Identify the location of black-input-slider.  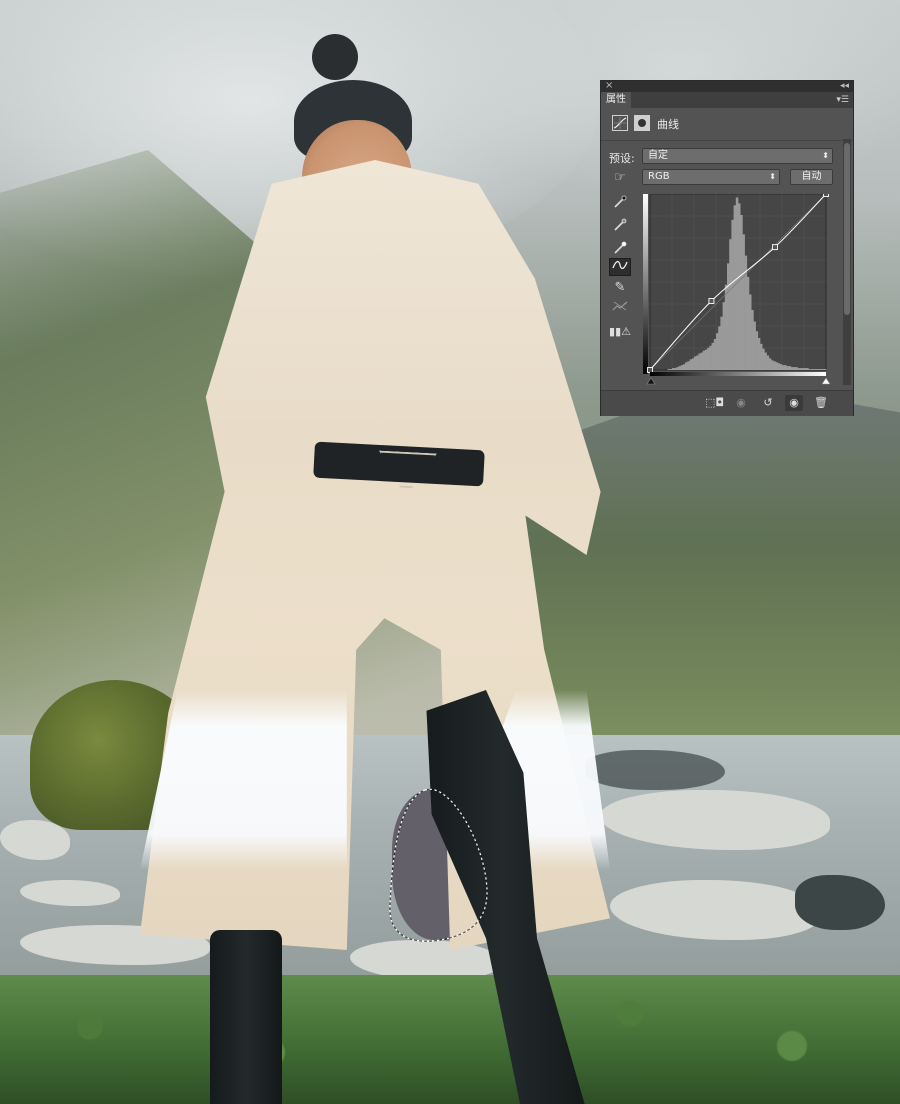
(651, 381).